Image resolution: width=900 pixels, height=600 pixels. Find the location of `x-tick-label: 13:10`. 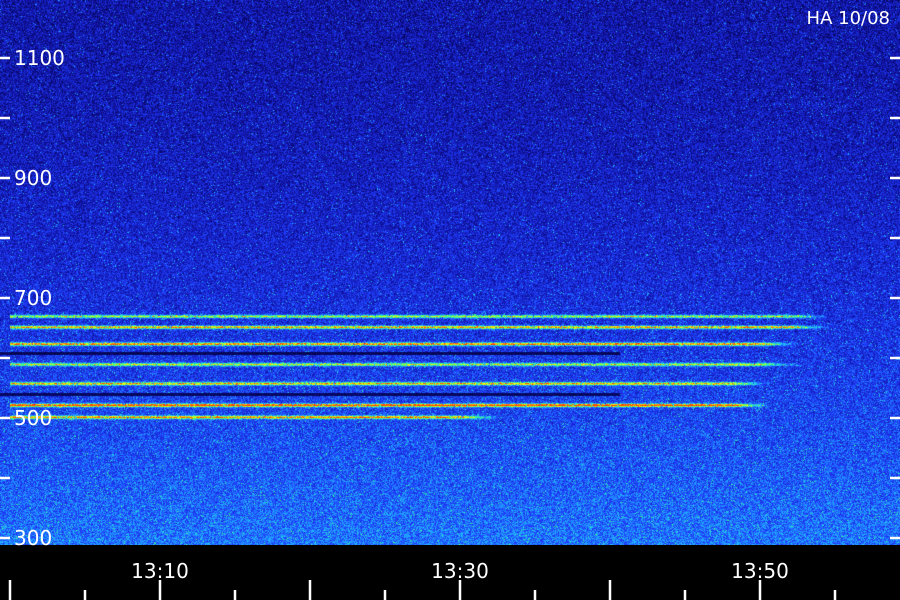

x-tick-label: 13:10 is located at coordinates (160, 571).